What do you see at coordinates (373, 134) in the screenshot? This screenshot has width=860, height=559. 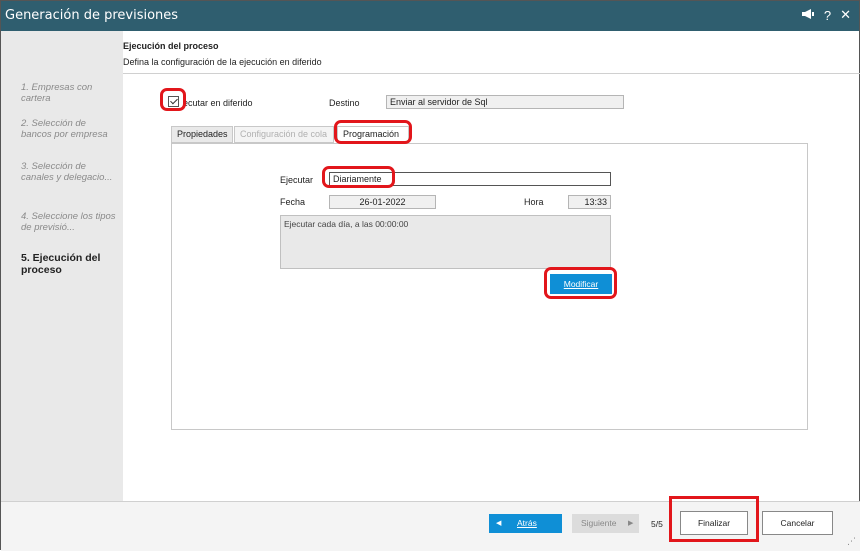 I see `tab-programacion: Programación` at bounding box center [373, 134].